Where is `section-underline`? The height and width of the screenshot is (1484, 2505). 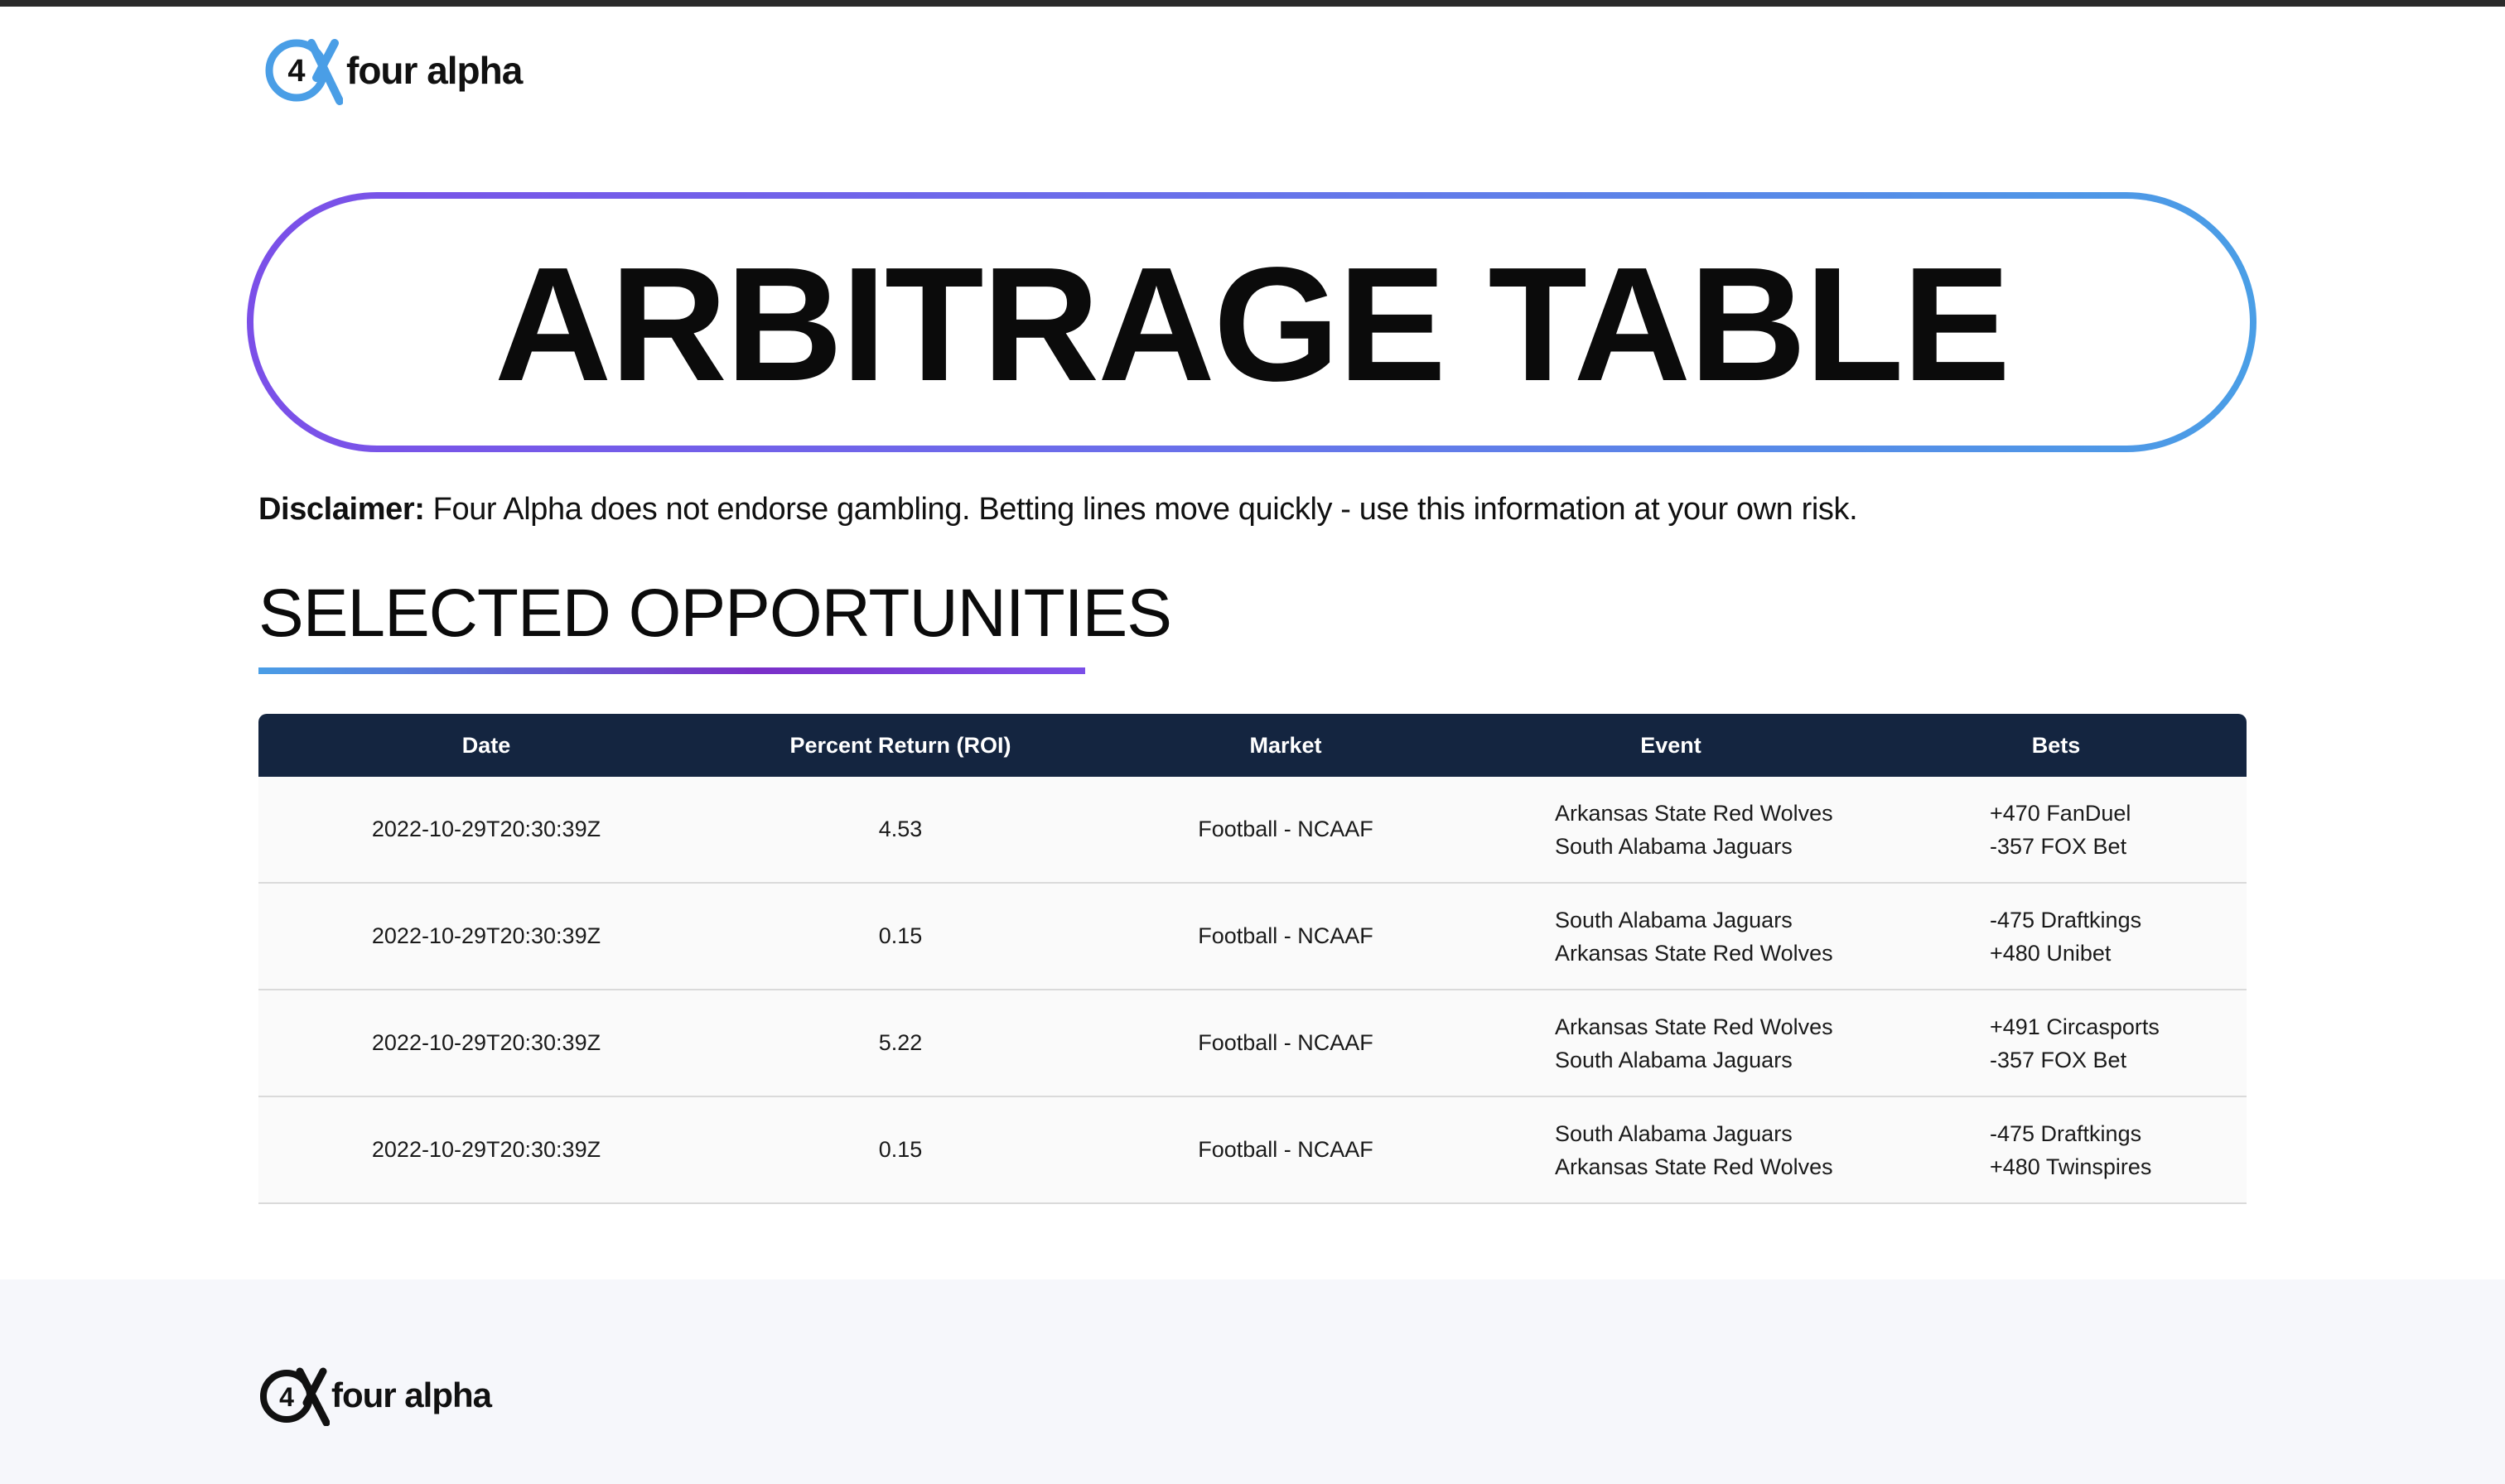
section-underline is located at coordinates (671, 670).